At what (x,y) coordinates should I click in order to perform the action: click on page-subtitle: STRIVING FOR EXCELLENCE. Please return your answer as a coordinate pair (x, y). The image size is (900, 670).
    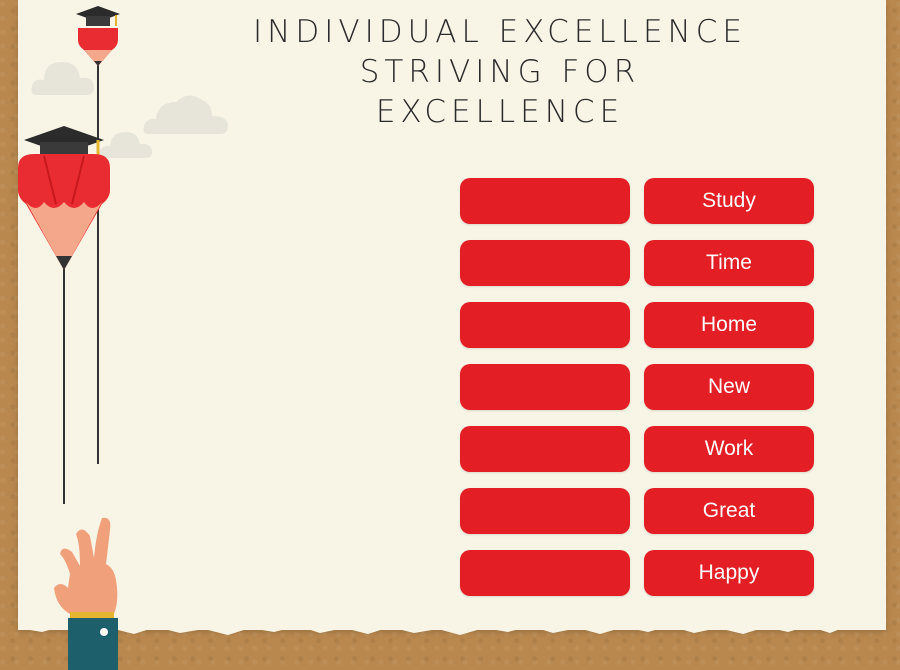
    Looking at the image, I should click on (500, 92).